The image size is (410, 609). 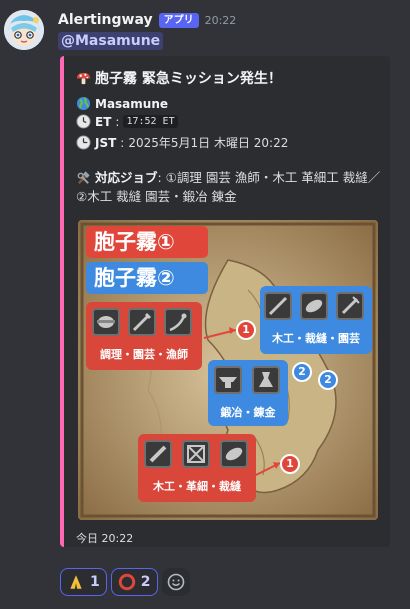 I want to click on group-d-label: 木工・革細・裁縫, so click(x=197, y=486).